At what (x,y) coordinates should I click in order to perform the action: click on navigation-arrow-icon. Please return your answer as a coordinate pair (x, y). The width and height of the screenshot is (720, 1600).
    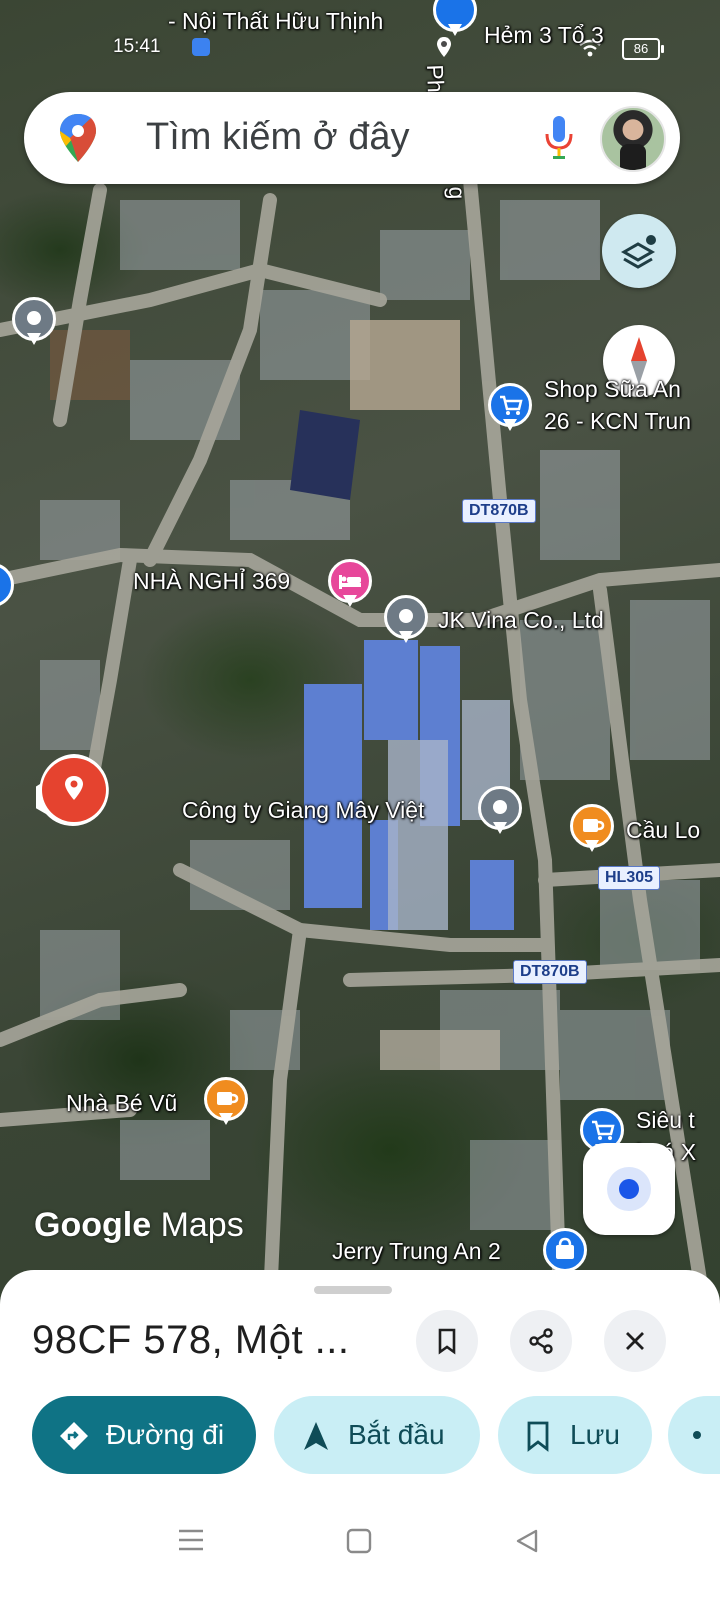
    Looking at the image, I should click on (316, 1436).